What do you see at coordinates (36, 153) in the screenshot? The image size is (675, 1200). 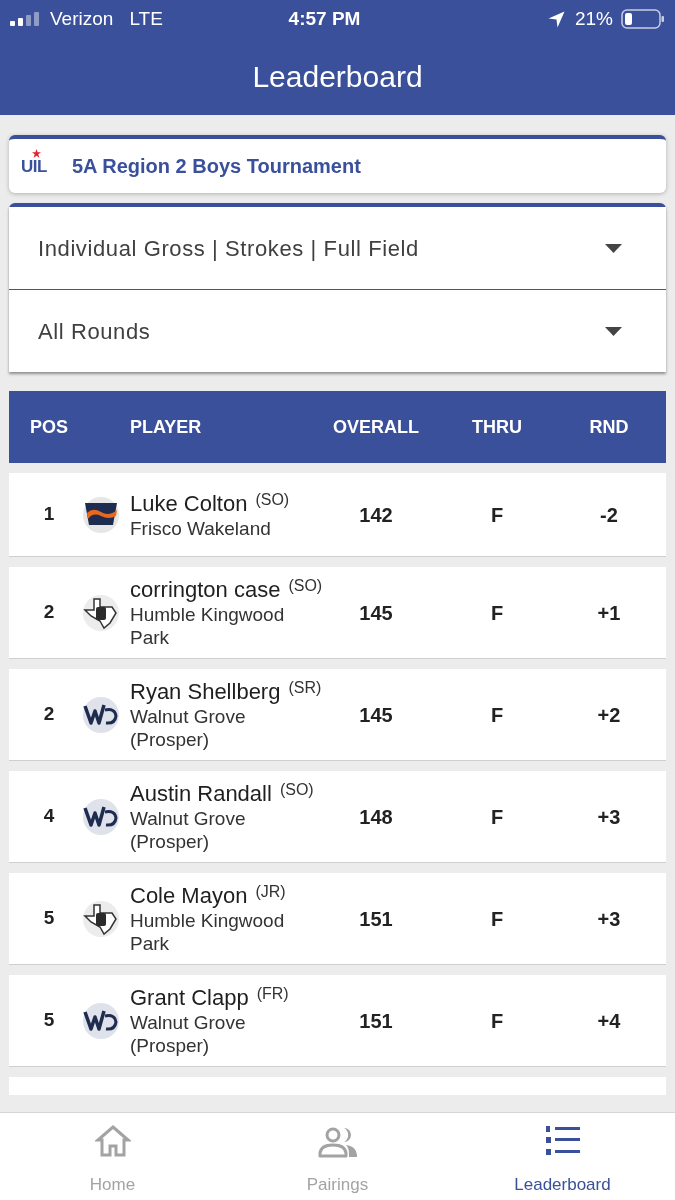 I see `star-icon` at bounding box center [36, 153].